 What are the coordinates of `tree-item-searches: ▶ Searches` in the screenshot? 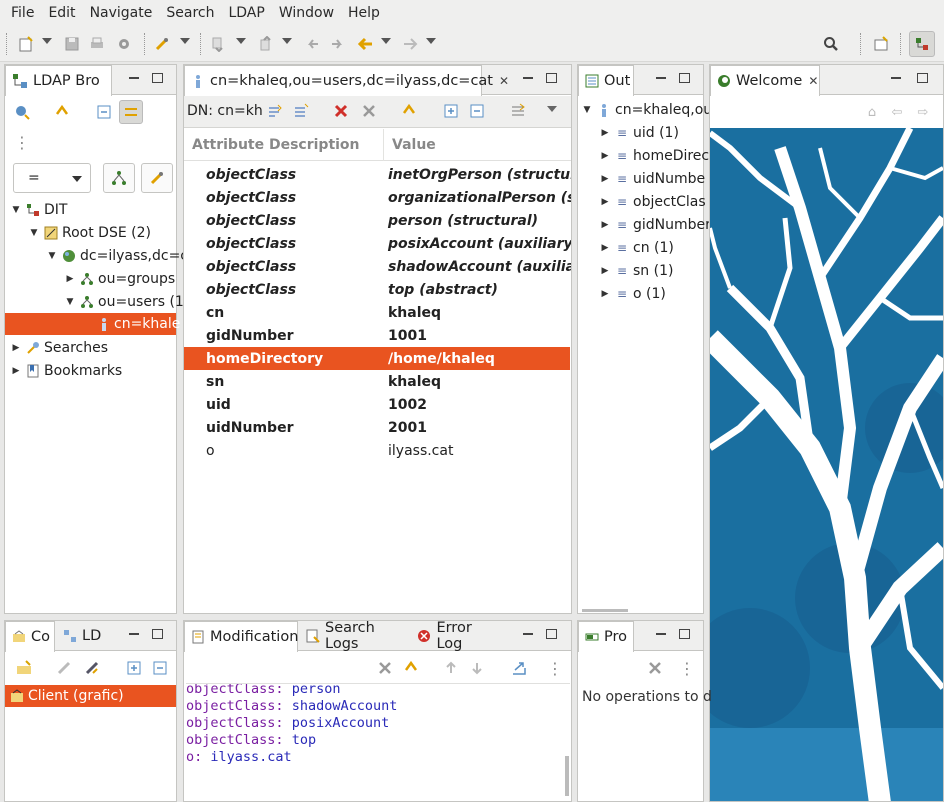 It's located at (58, 348).